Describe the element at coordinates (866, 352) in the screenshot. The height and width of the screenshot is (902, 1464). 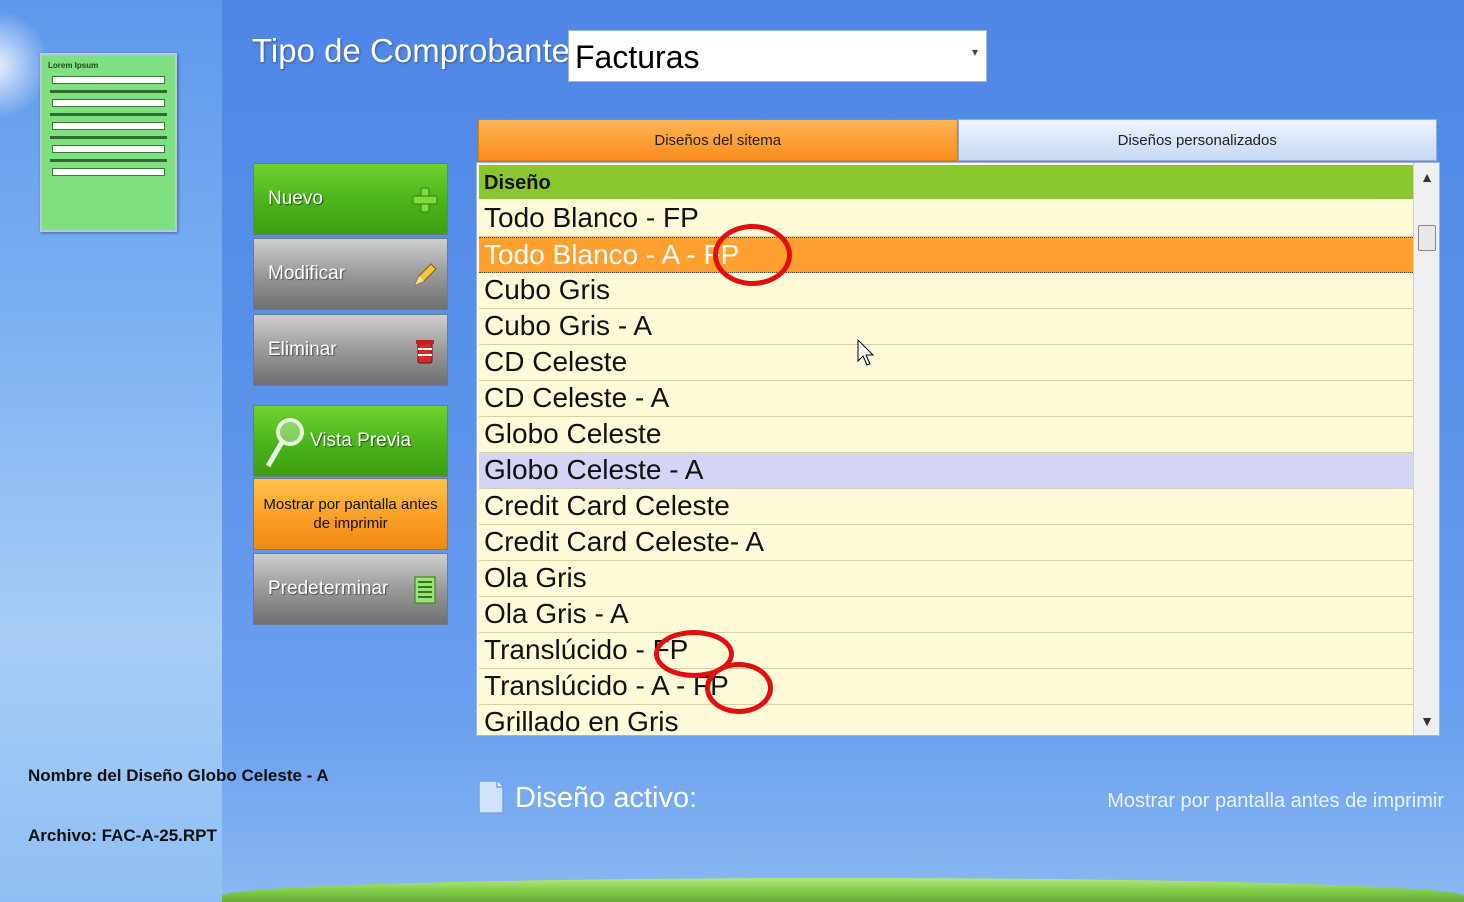
I see `mouse-cursor-icon` at that location.